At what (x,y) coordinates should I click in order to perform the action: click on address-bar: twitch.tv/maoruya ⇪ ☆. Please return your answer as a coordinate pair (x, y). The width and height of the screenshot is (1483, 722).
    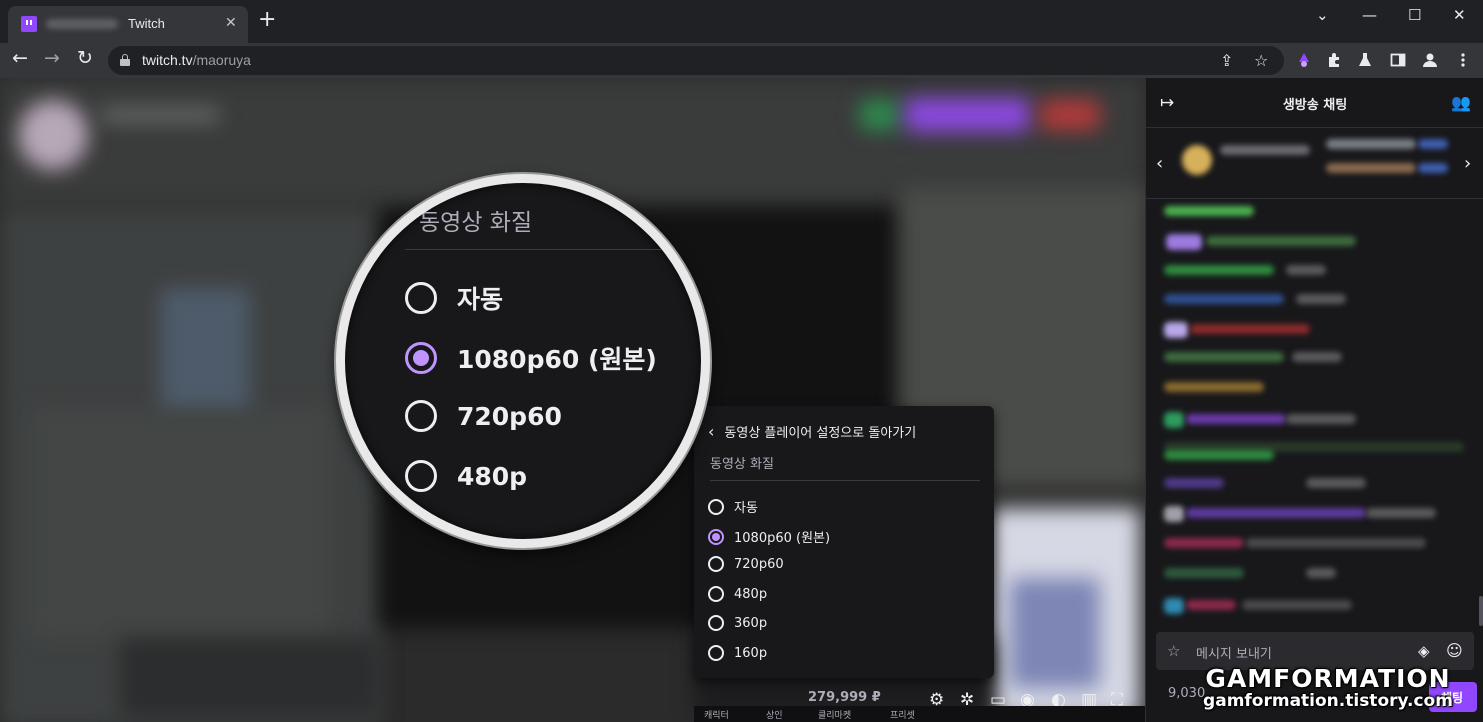
    Looking at the image, I should click on (696, 60).